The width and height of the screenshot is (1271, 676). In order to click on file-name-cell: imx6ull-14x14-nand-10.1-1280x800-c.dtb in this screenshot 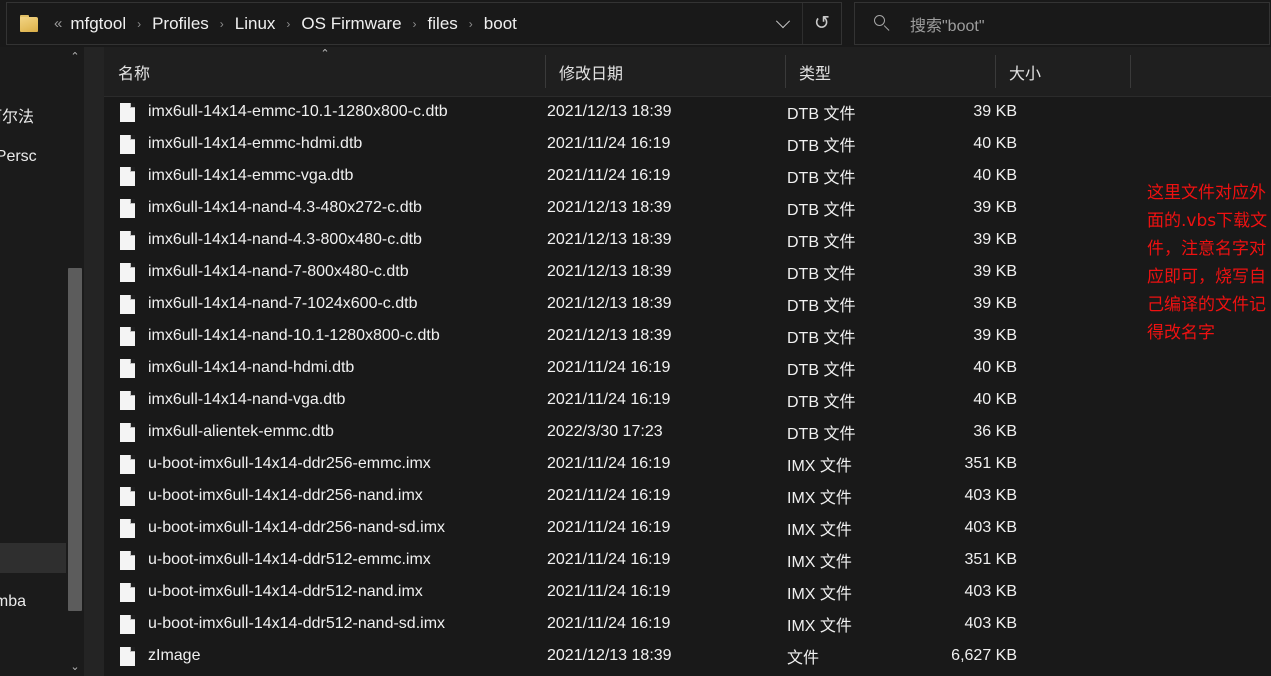, I will do `click(280, 336)`.